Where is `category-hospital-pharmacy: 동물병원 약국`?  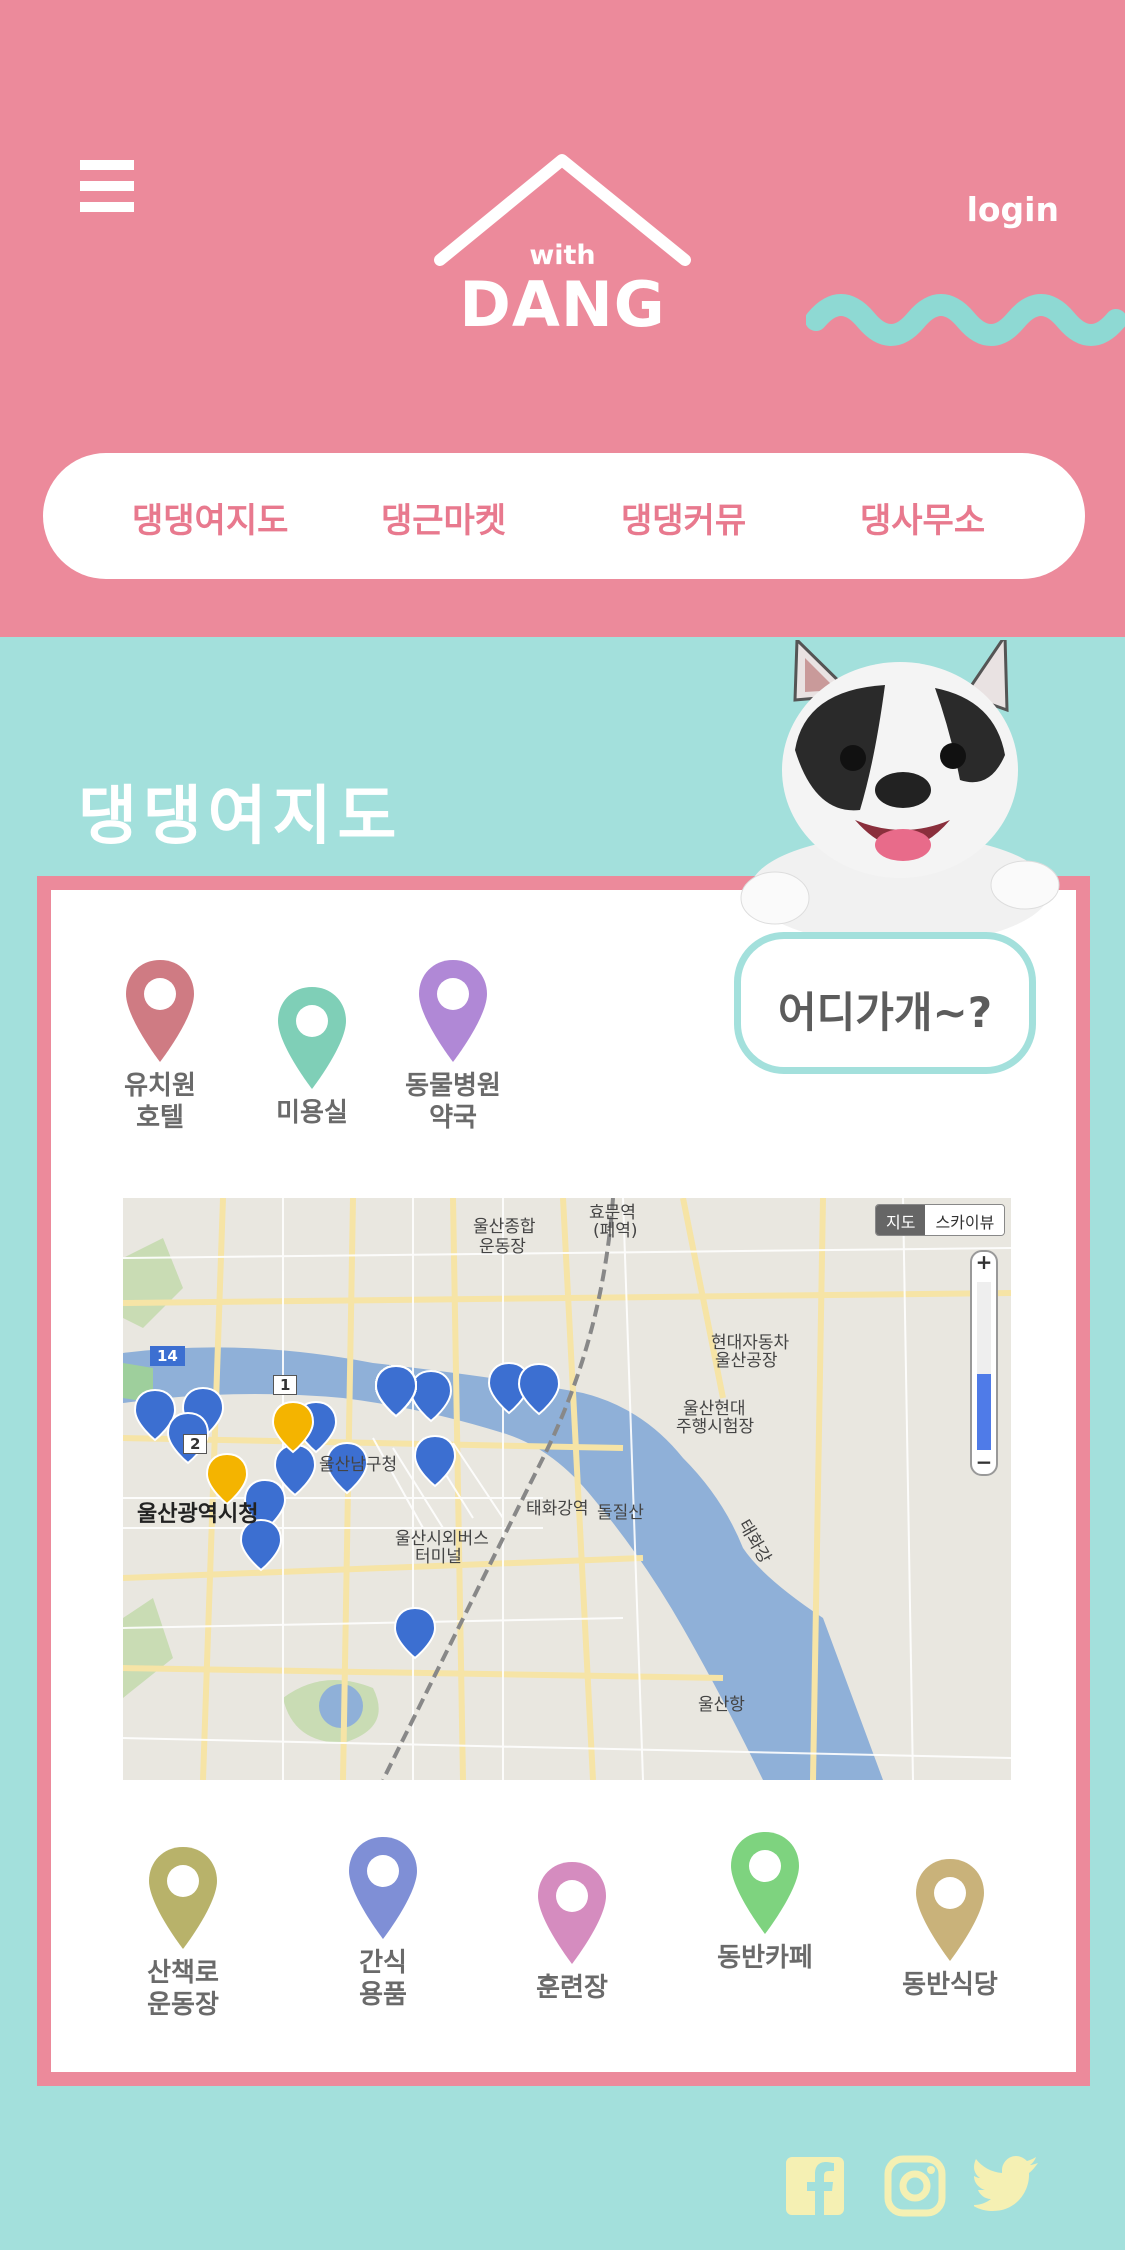 category-hospital-pharmacy: 동물병원 약국 is located at coordinates (453, 1046).